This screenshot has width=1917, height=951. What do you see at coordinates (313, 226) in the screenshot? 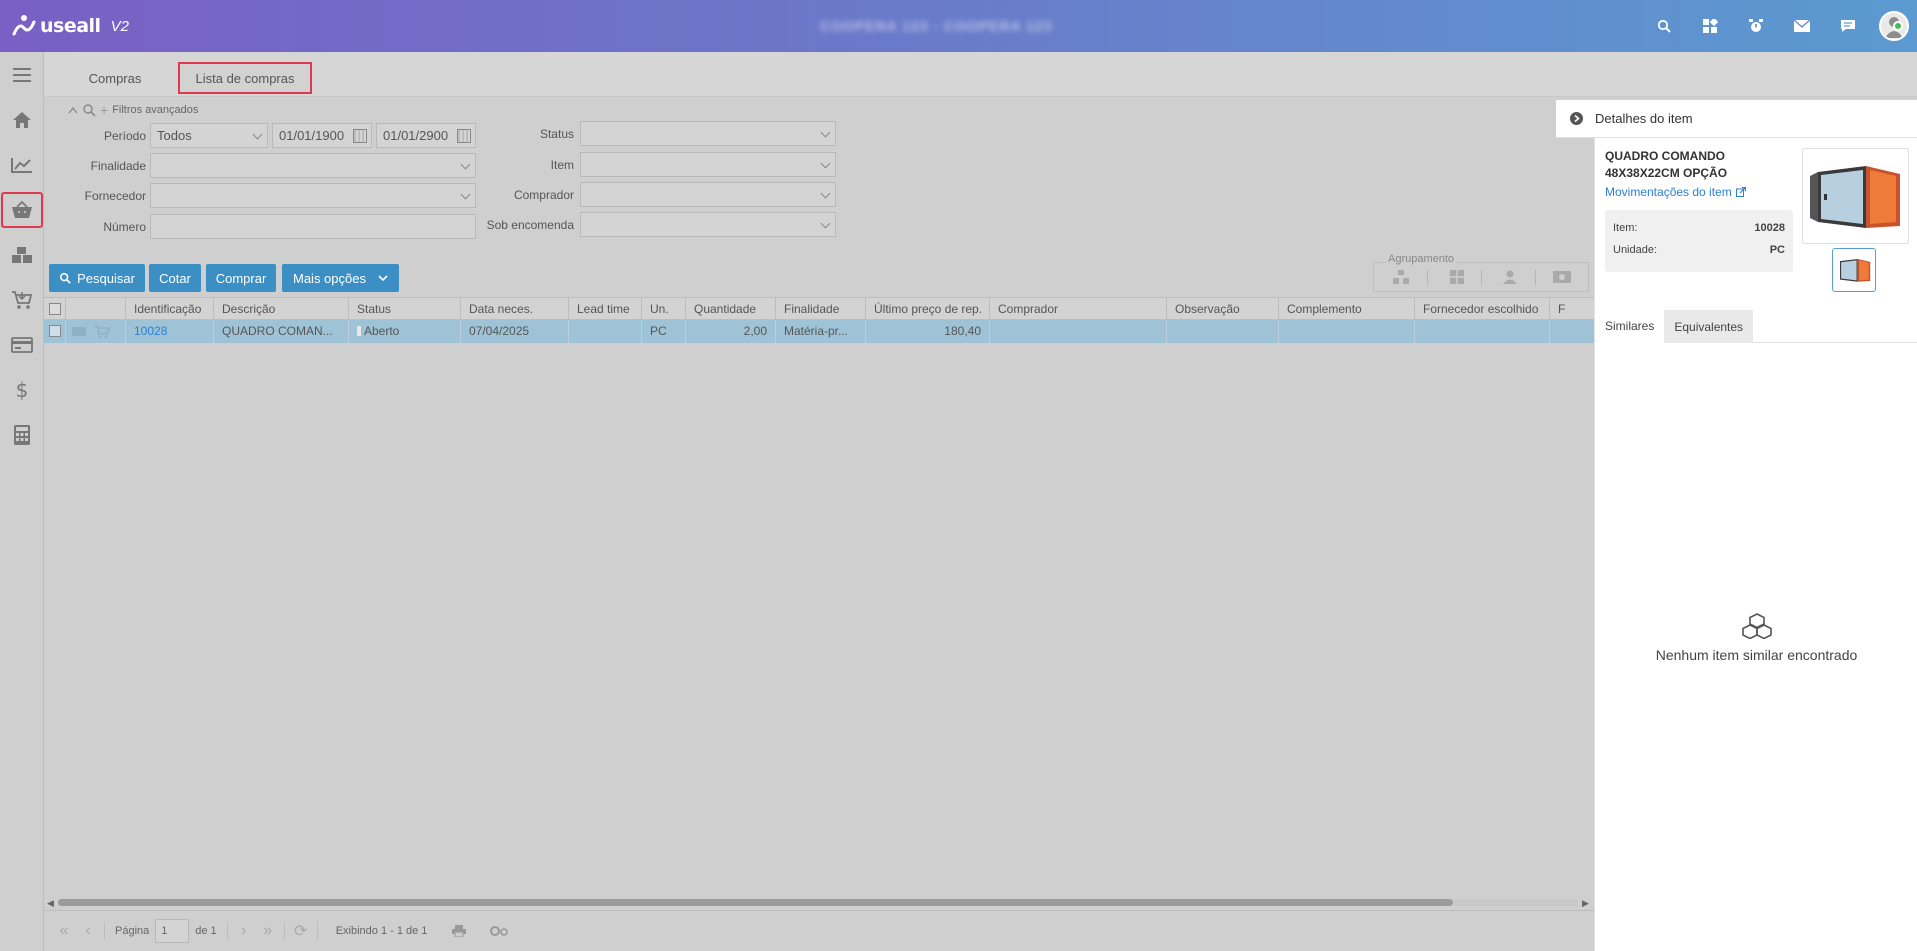
I see `numero-input` at bounding box center [313, 226].